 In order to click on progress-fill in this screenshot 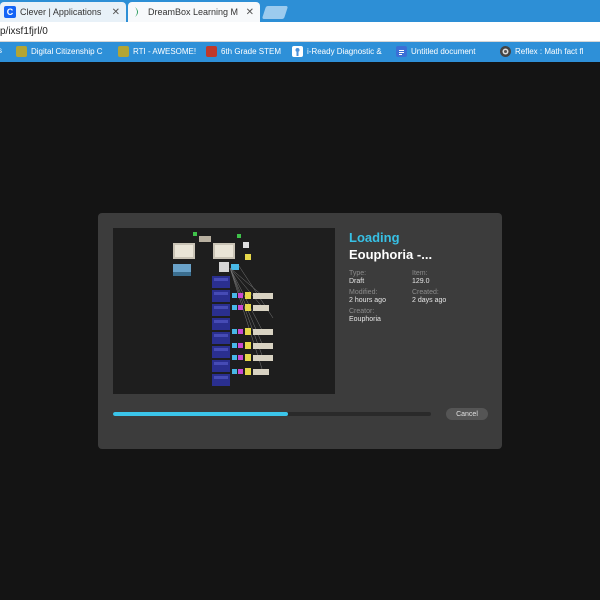, I will do `click(200, 414)`.